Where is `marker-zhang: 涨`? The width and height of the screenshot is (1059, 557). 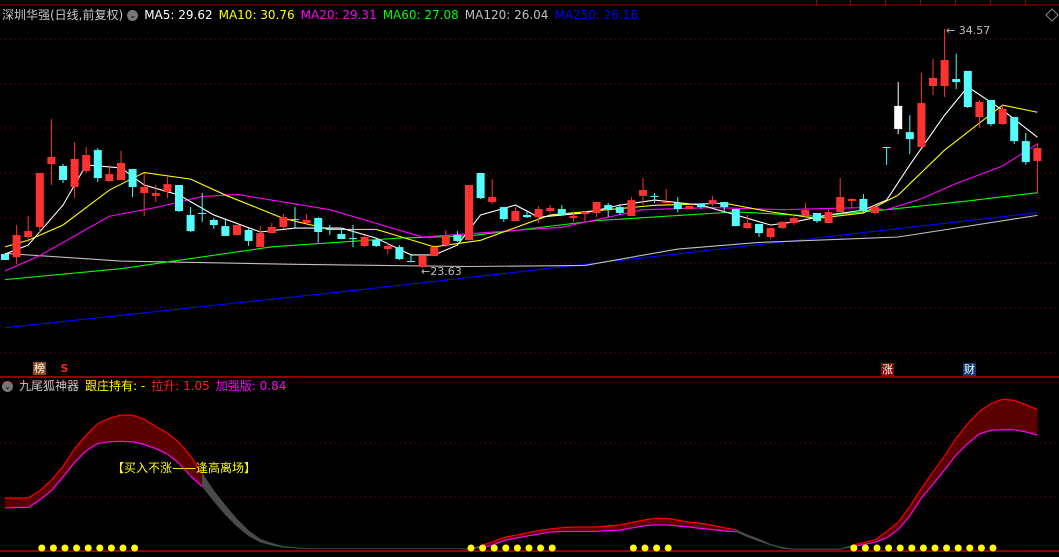
marker-zhang: 涨 is located at coordinates (887, 369).